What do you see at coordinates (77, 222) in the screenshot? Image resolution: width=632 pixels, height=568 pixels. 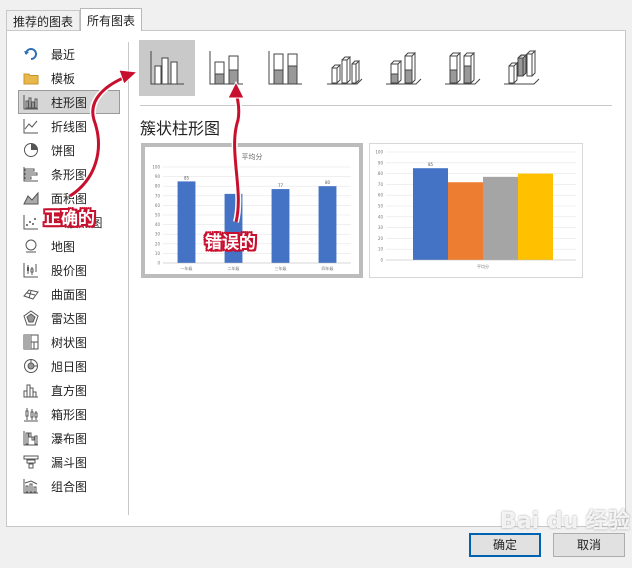 I see `category-label: XY散点图` at bounding box center [77, 222].